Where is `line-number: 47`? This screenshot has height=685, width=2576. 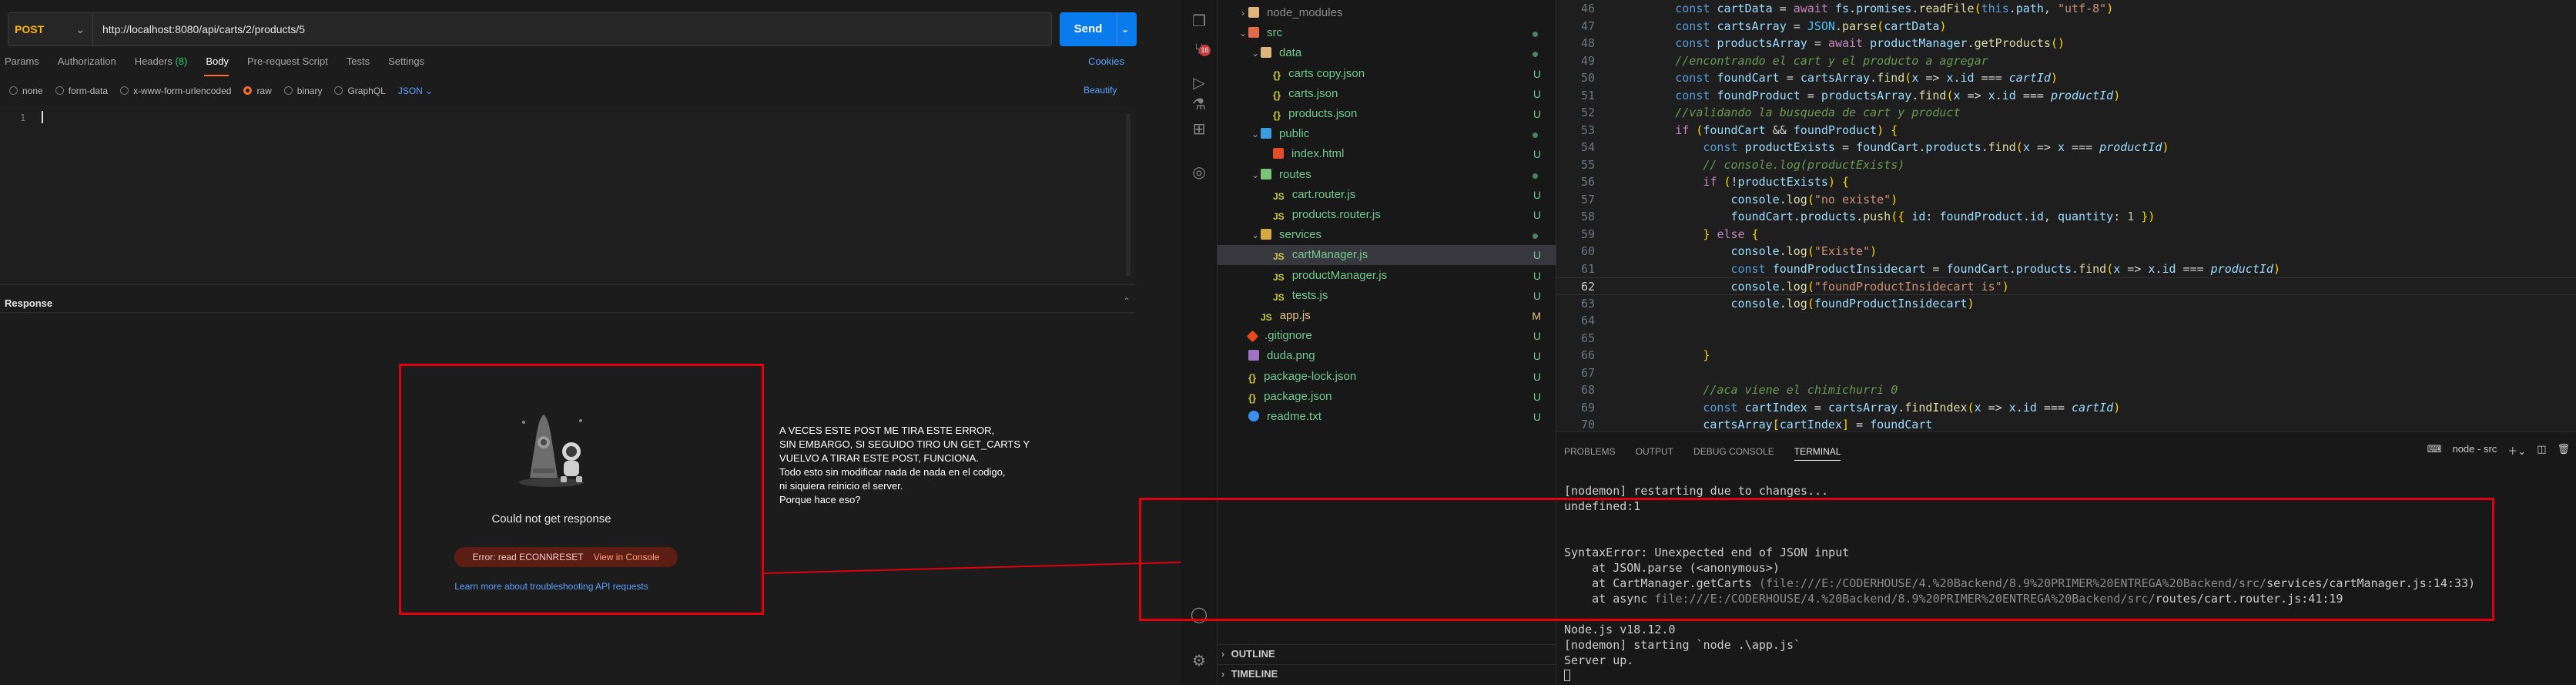
line-number: 47 is located at coordinates (1588, 26).